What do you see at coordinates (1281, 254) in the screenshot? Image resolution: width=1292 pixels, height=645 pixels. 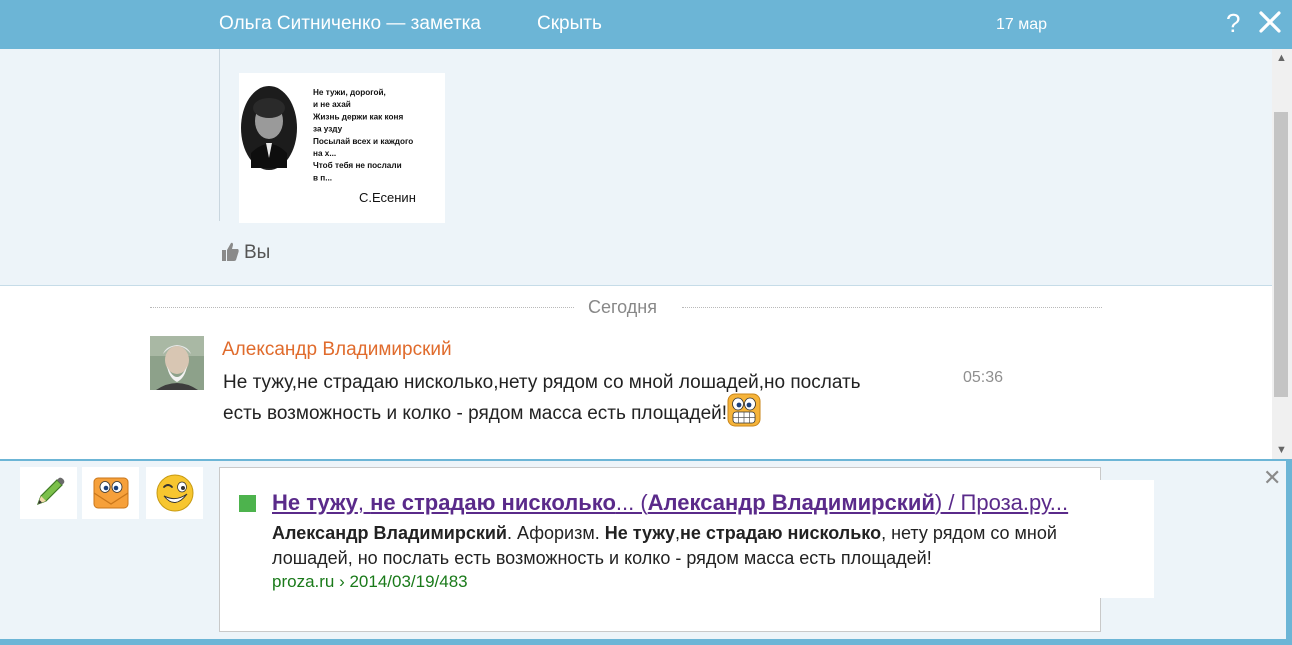 I see `scrollbar-thumb` at bounding box center [1281, 254].